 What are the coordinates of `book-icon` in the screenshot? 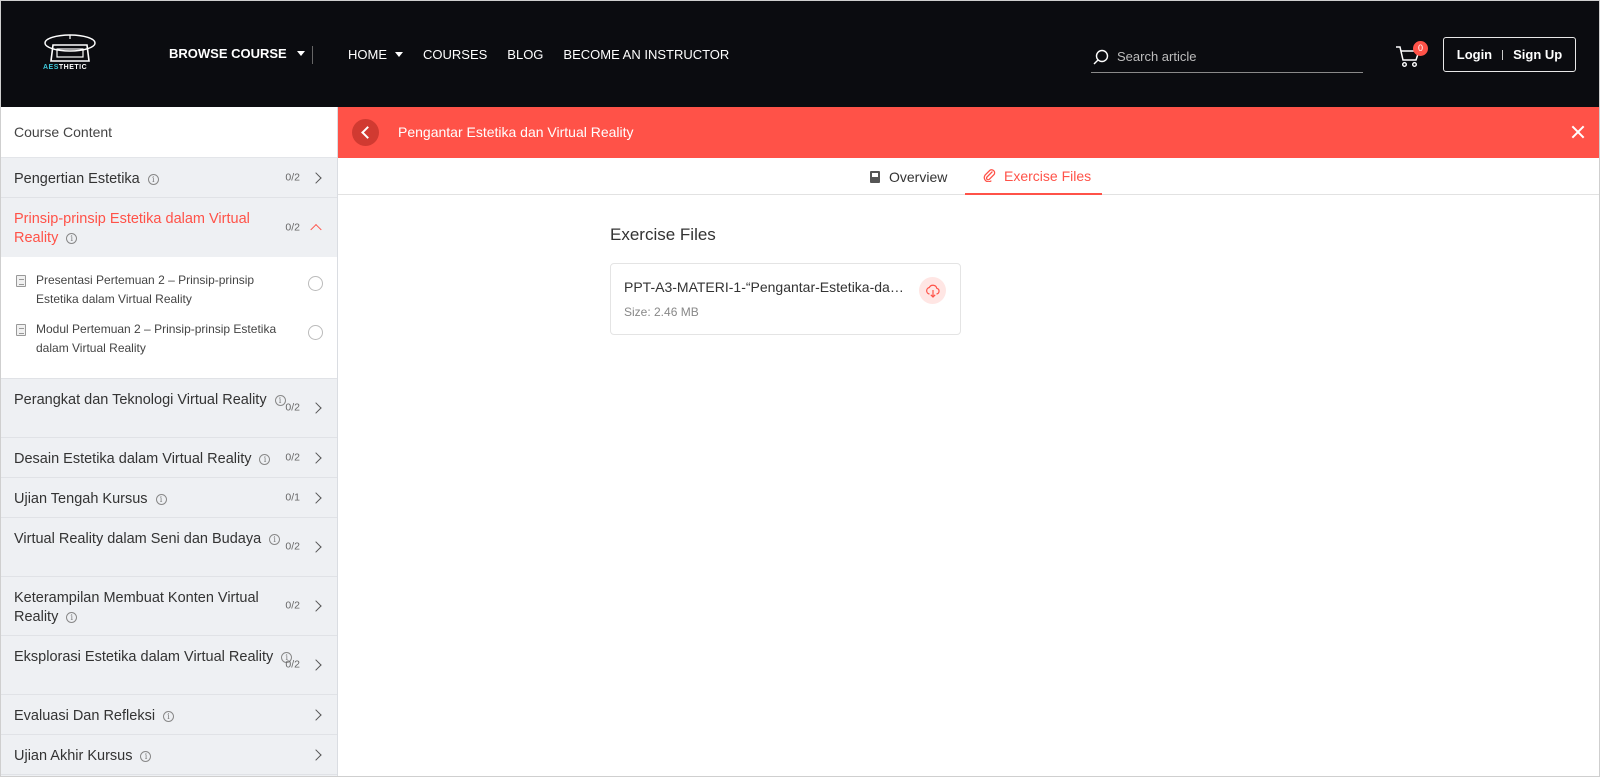 It's located at (875, 176).